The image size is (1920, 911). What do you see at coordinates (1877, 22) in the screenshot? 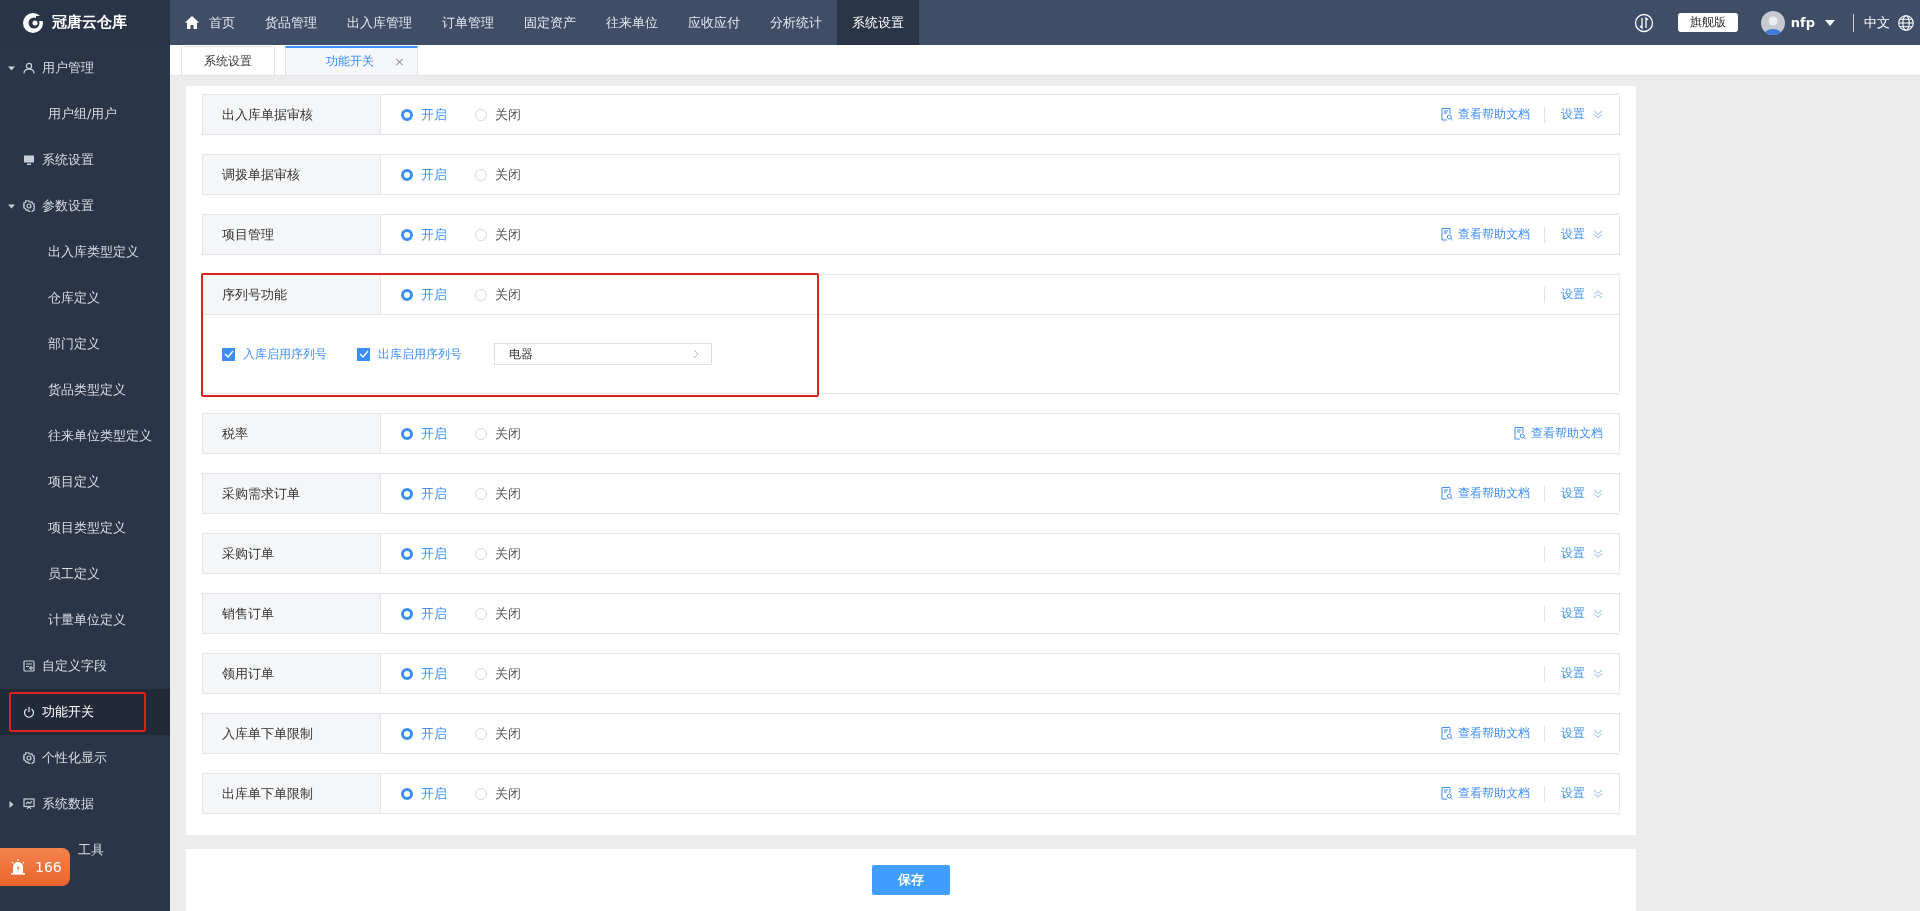
I see `language-label: 中文` at bounding box center [1877, 22].